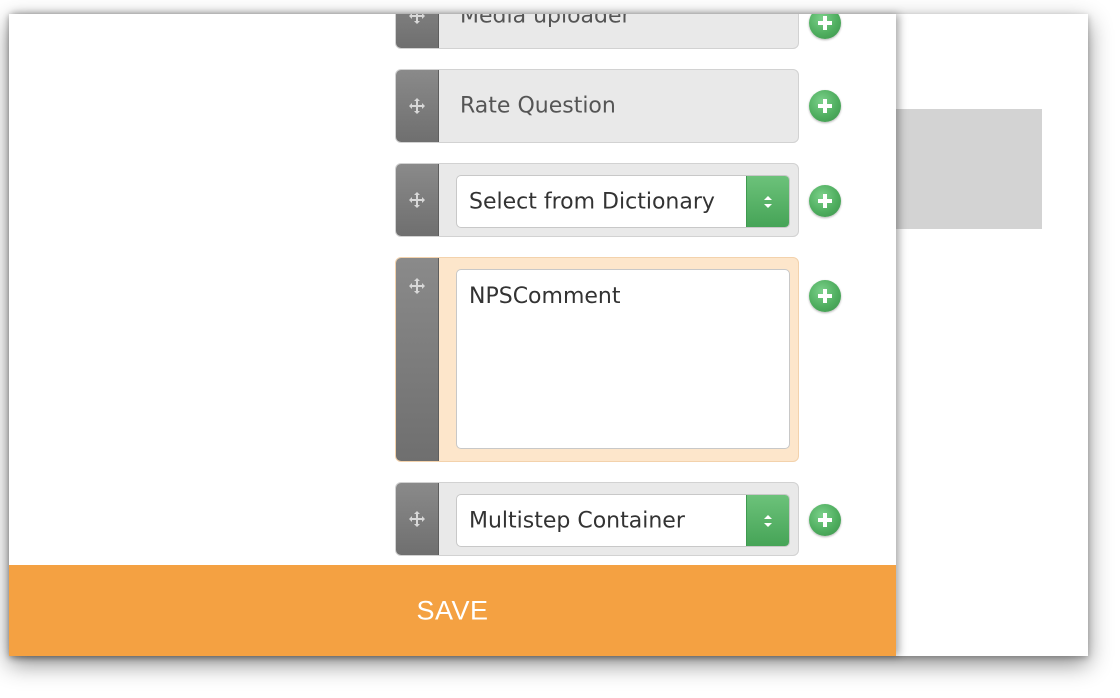 Image resolution: width=1120 pixels, height=698 pixels. What do you see at coordinates (597, 31) in the screenshot?
I see `component-media-uploader: Media uploader` at bounding box center [597, 31].